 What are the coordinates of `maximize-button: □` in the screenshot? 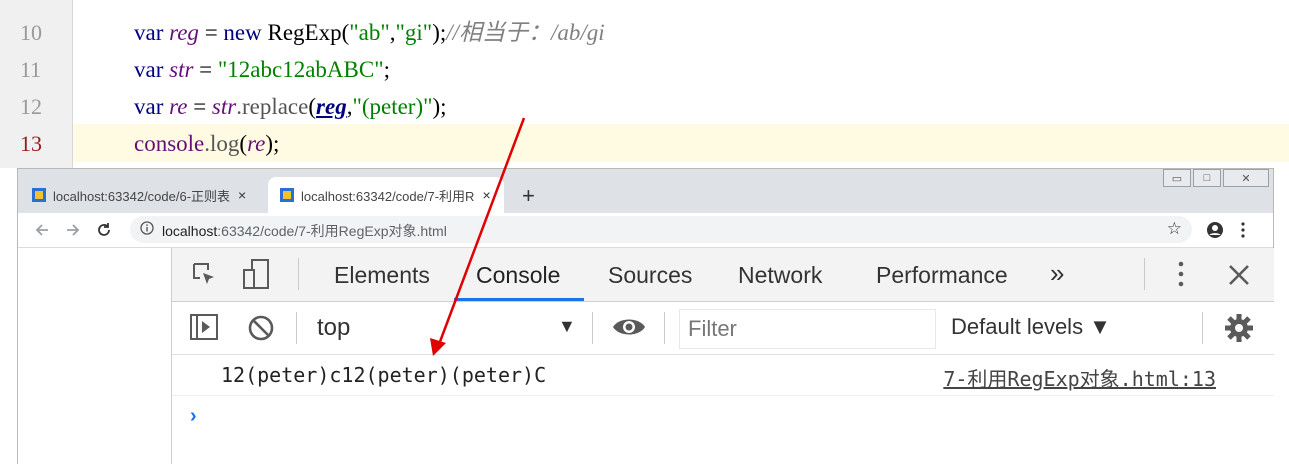 It's located at (1207, 178).